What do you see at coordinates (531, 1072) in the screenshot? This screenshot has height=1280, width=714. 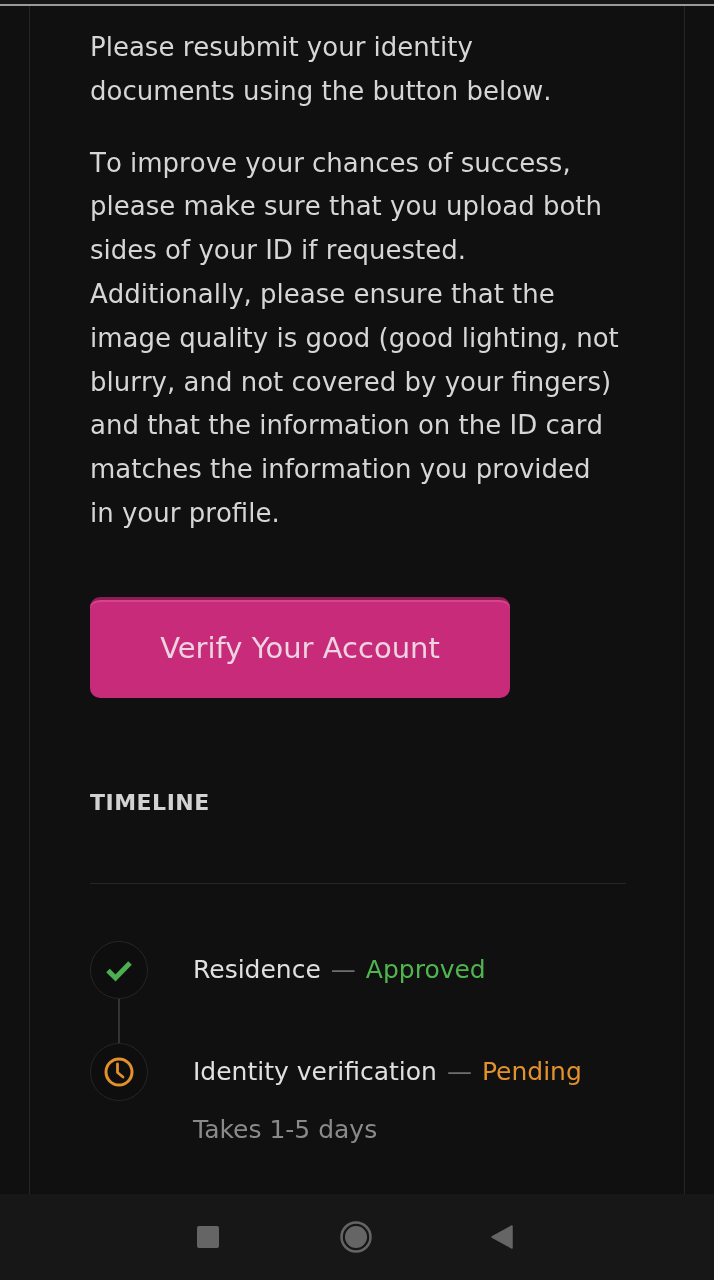 I see `status-label: Pending` at bounding box center [531, 1072].